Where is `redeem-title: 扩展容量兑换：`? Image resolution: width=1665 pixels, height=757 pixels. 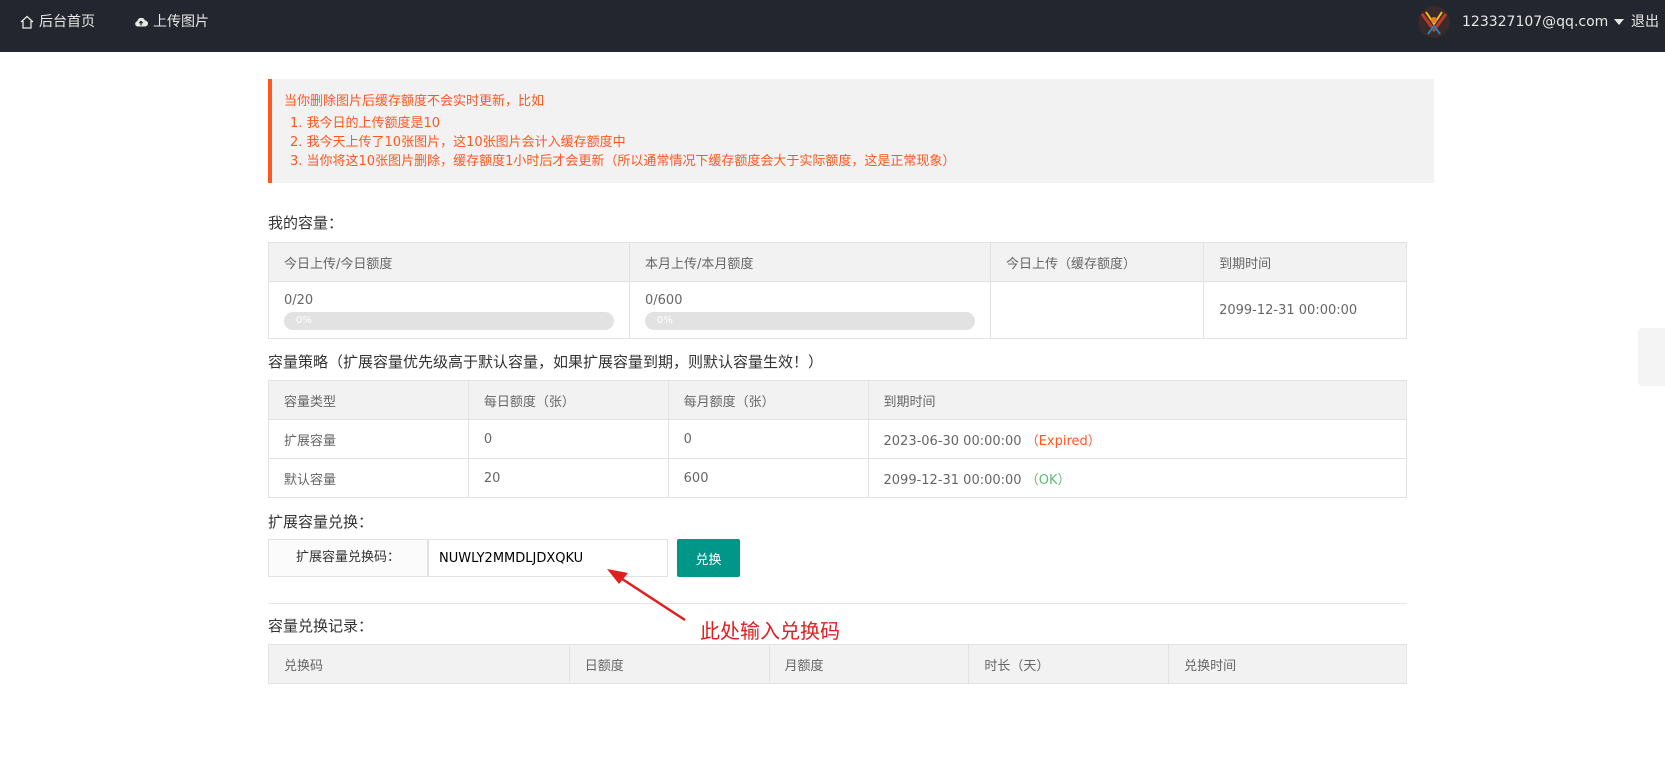 redeem-title: 扩展容量兑换： is located at coordinates (321, 522).